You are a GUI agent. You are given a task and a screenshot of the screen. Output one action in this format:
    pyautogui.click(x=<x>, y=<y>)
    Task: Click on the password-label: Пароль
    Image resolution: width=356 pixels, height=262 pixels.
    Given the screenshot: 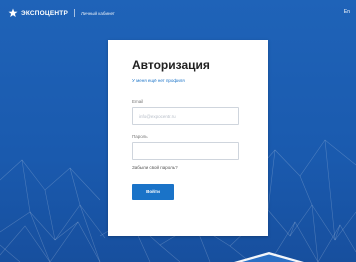 What is the action you would take?
    pyautogui.click(x=140, y=136)
    